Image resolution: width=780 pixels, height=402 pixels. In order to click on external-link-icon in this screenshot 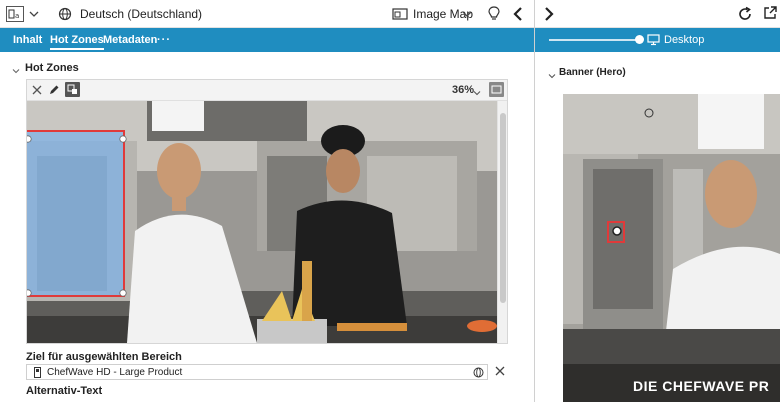, I will do `click(770, 14)`.